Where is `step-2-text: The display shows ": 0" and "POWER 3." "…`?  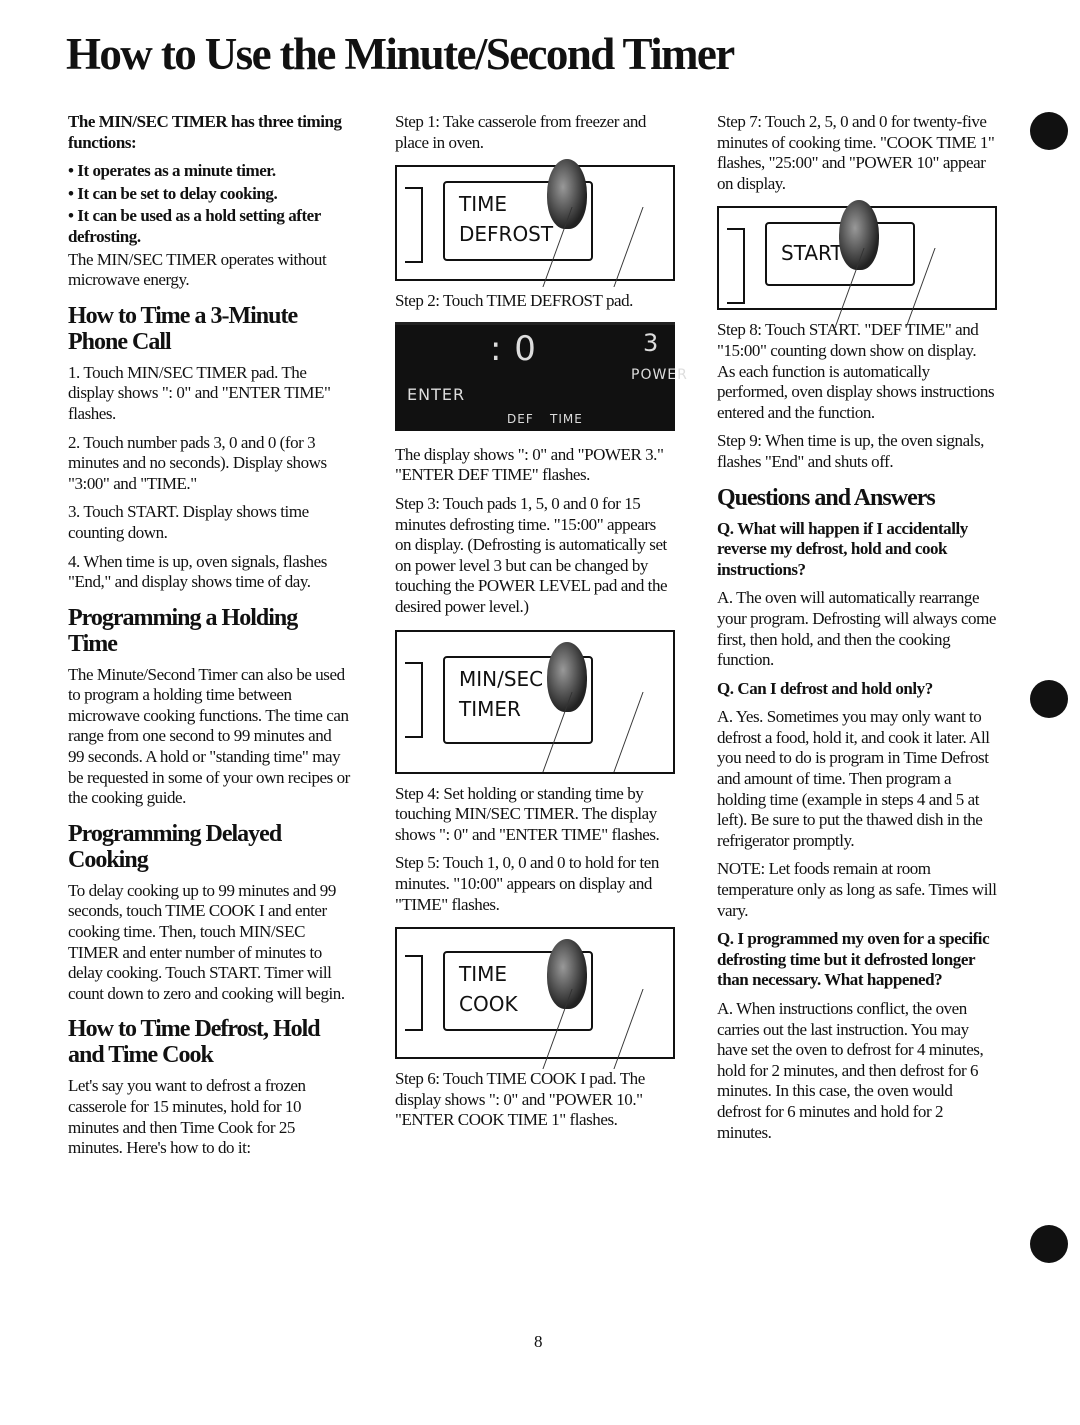 step-2-text: The display shows ": 0" and "POWER 3." "… is located at coordinates (529, 464).